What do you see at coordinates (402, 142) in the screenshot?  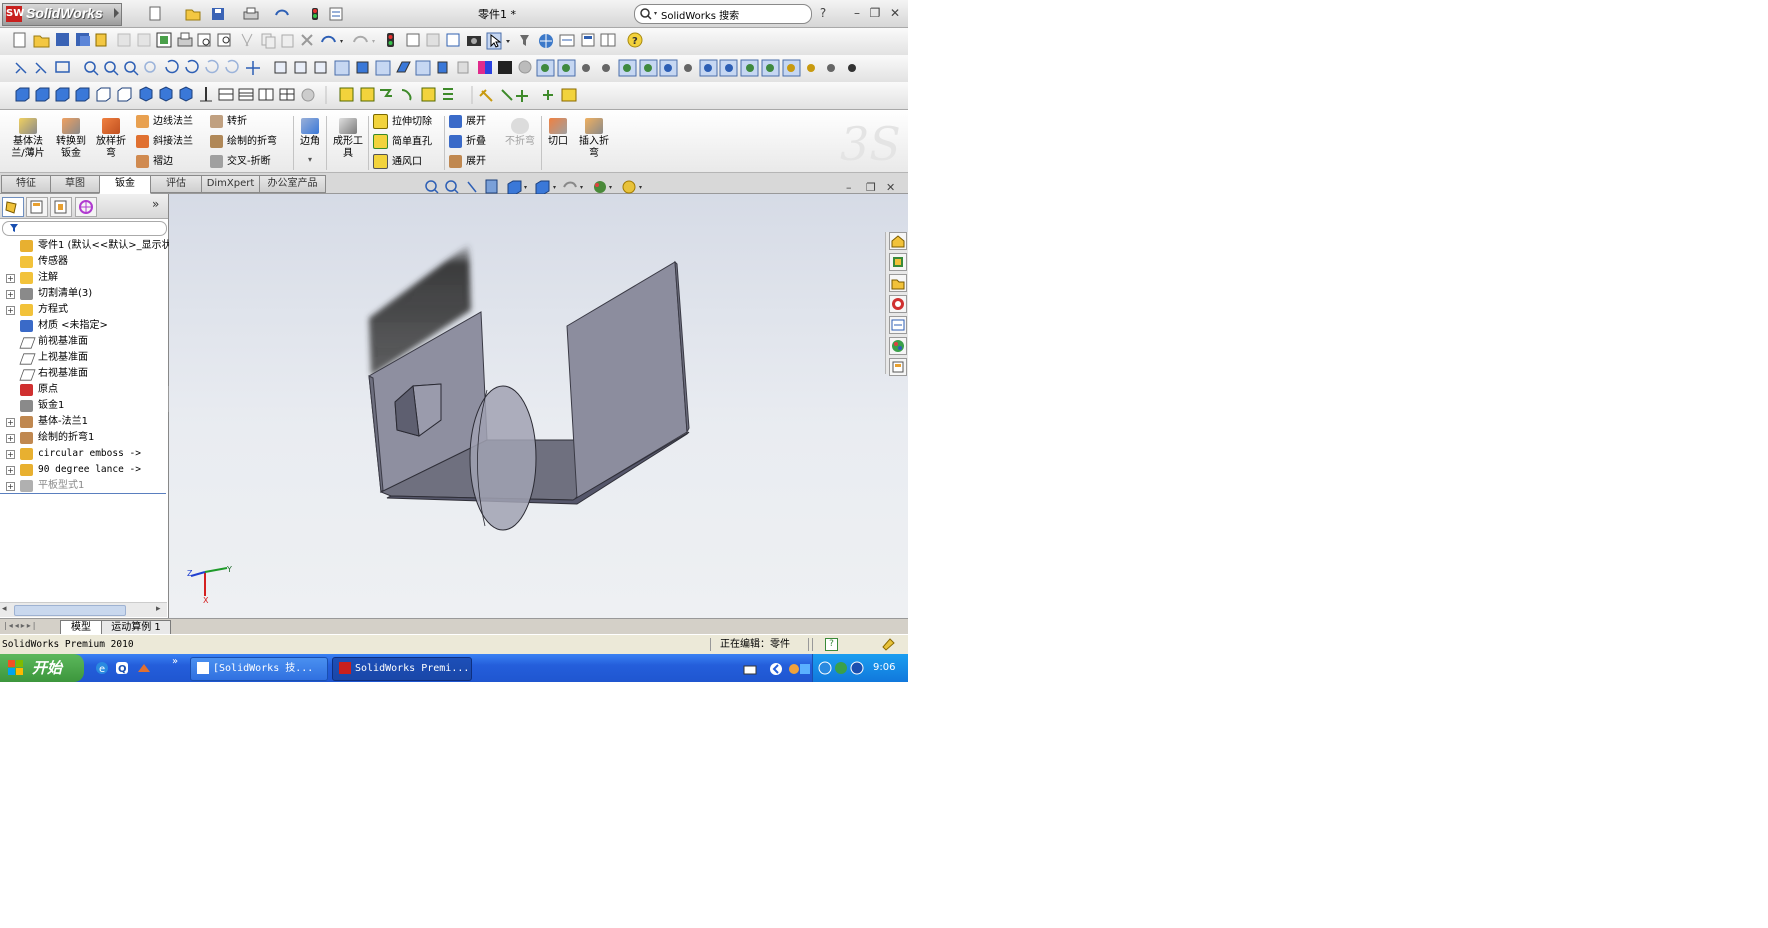 I see `simple-hole-button: 简单直孔` at bounding box center [402, 142].